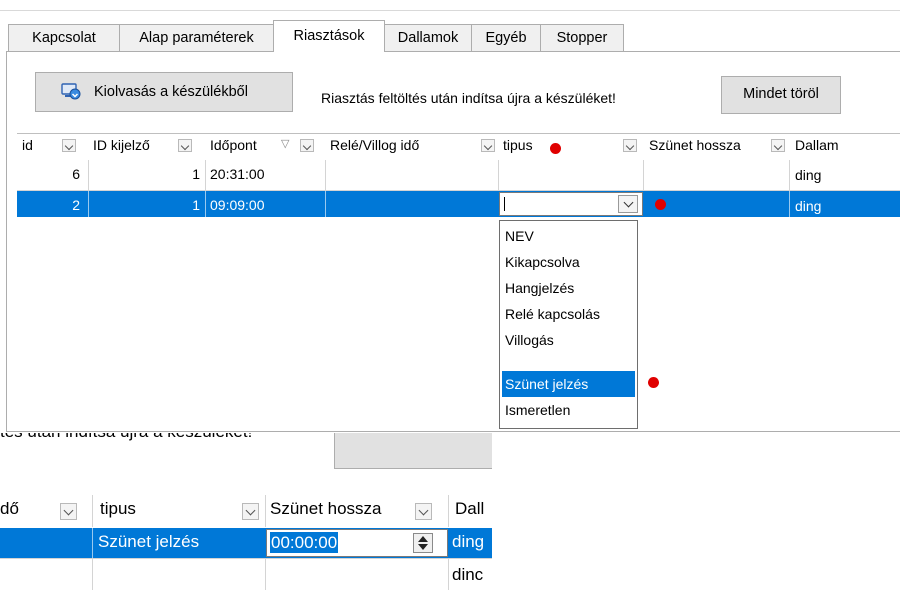  What do you see at coordinates (504, 204) in the screenshot?
I see `text-cursor` at bounding box center [504, 204].